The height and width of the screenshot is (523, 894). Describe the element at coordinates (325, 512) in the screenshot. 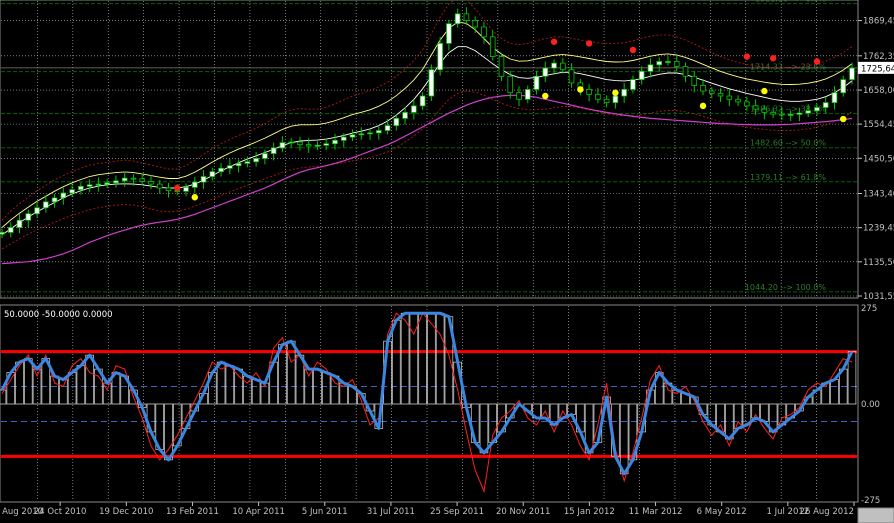

I see `time-tick-label: 5 Jun 2011` at that location.